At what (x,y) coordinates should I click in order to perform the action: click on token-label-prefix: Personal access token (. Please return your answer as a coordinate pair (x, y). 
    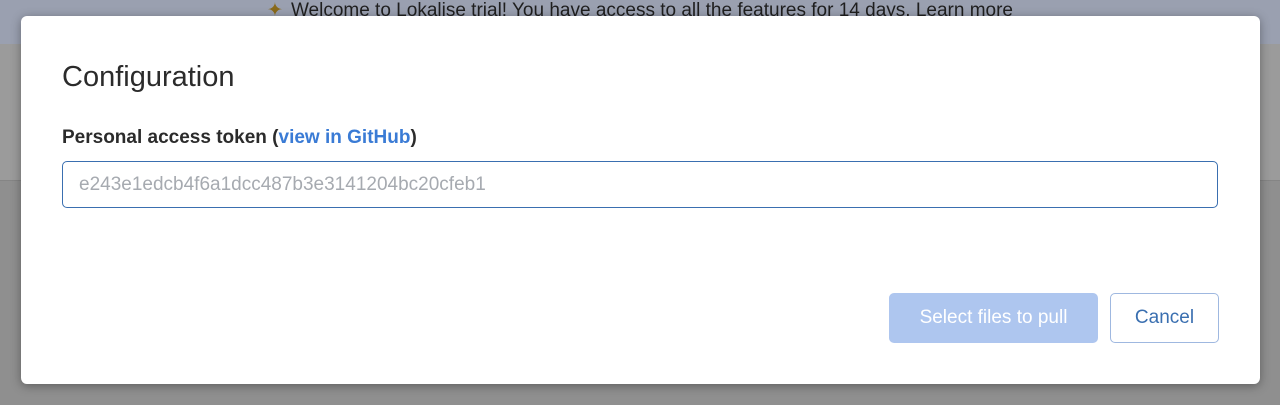
    Looking at the image, I should click on (170, 137).